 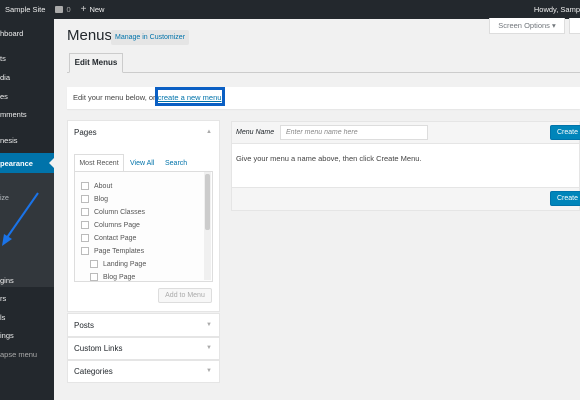 What do you see at coordinates (565, 198) in the screenshot?
I see `create-menu-button-bottom: Create` at bounding box center [565, 198].